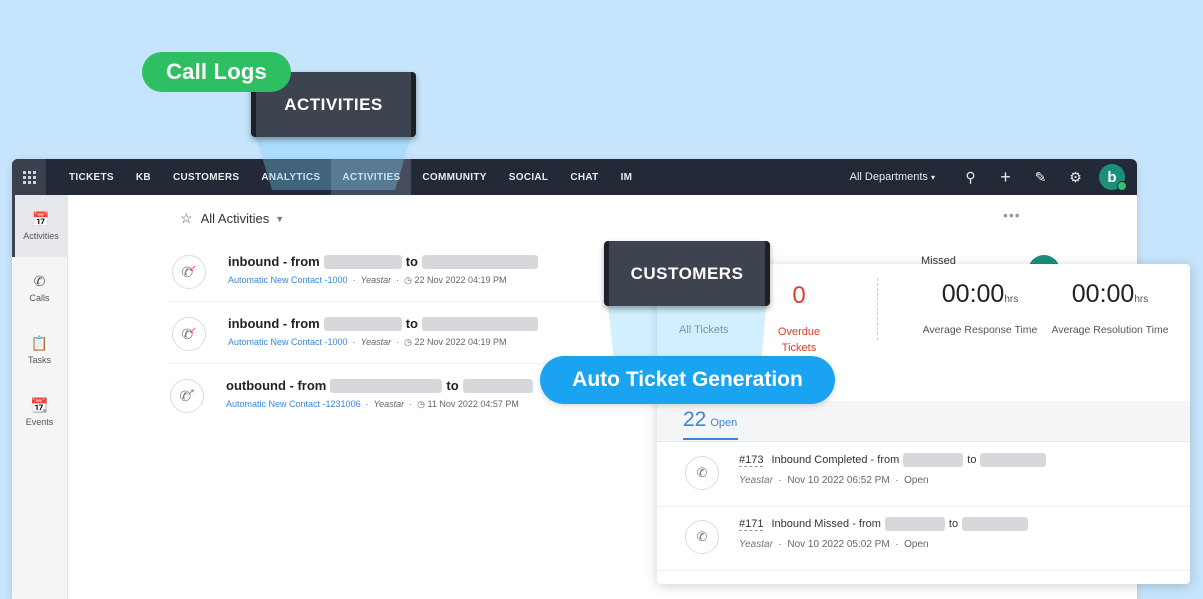 The height and width of the screenshot is (599, 1203). Describe the element at coordinates (39, 422) in the screenshot. I see `sidebar-item-label: Events` at that location.